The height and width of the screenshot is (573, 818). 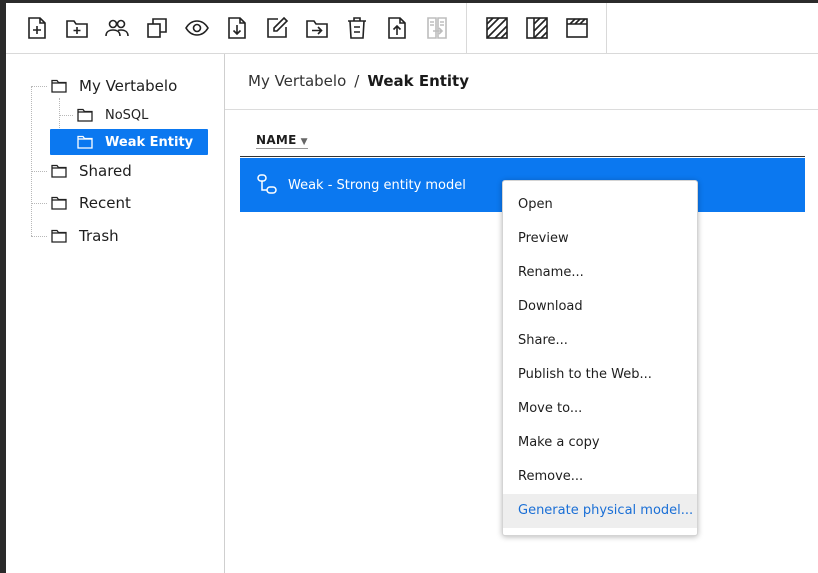 What do you see at coordinates (157, 28) in the screenshot?
I see `copy-icon` at bounding box center [157, 28].